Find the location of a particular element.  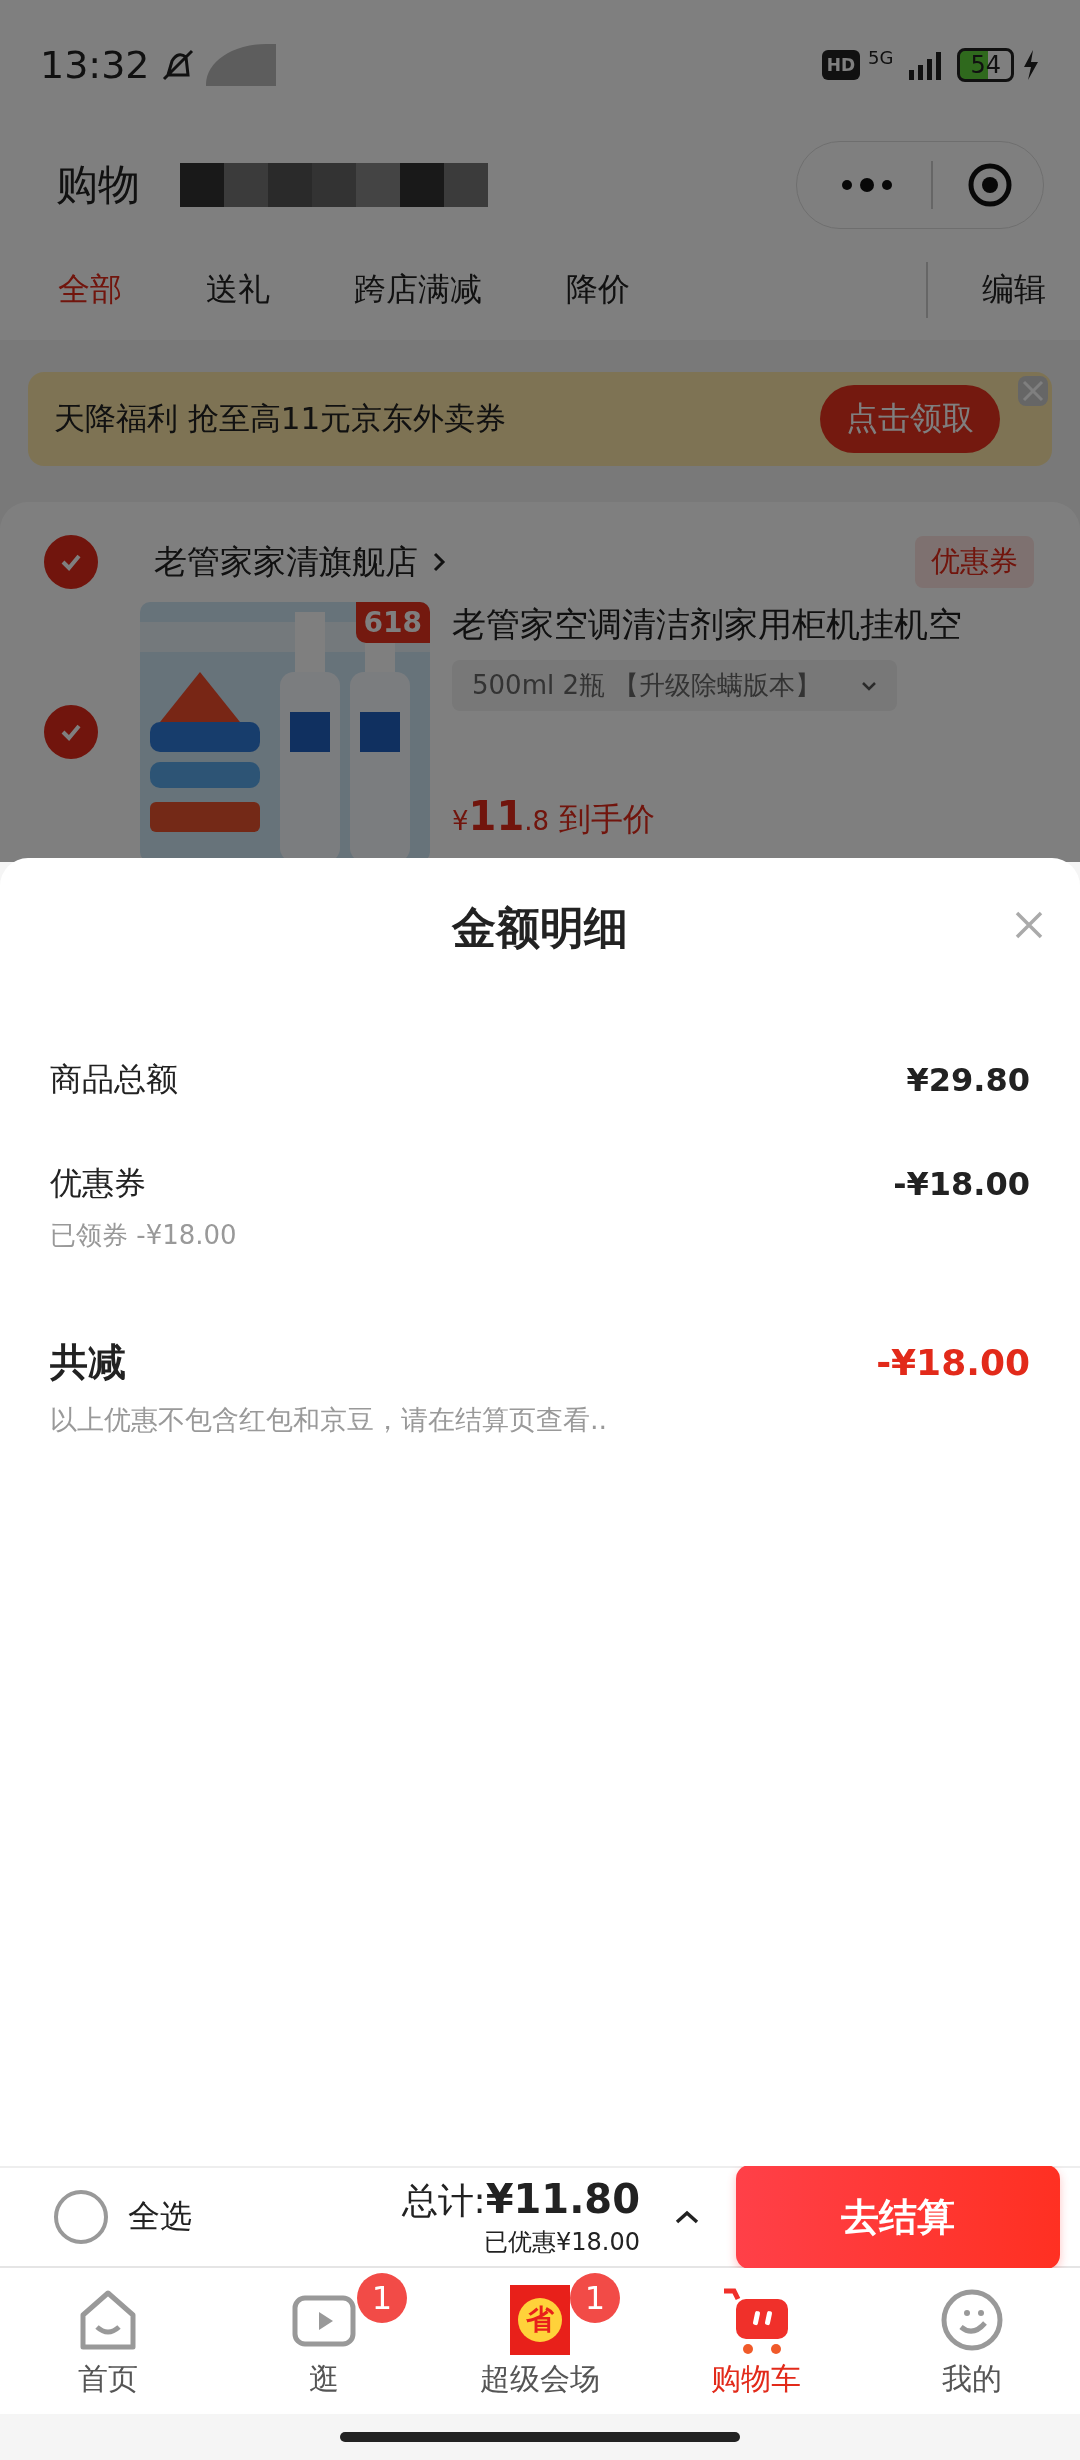

charging-icon is located at coordinates (1031, 65).